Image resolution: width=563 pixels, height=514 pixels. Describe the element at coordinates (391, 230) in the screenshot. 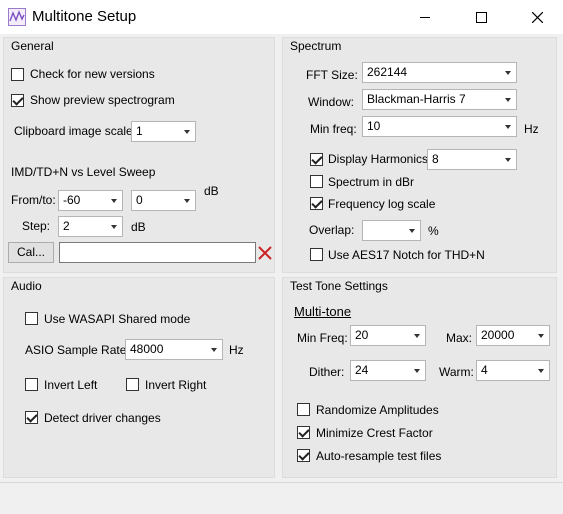

I see `overlap-select` at that location.